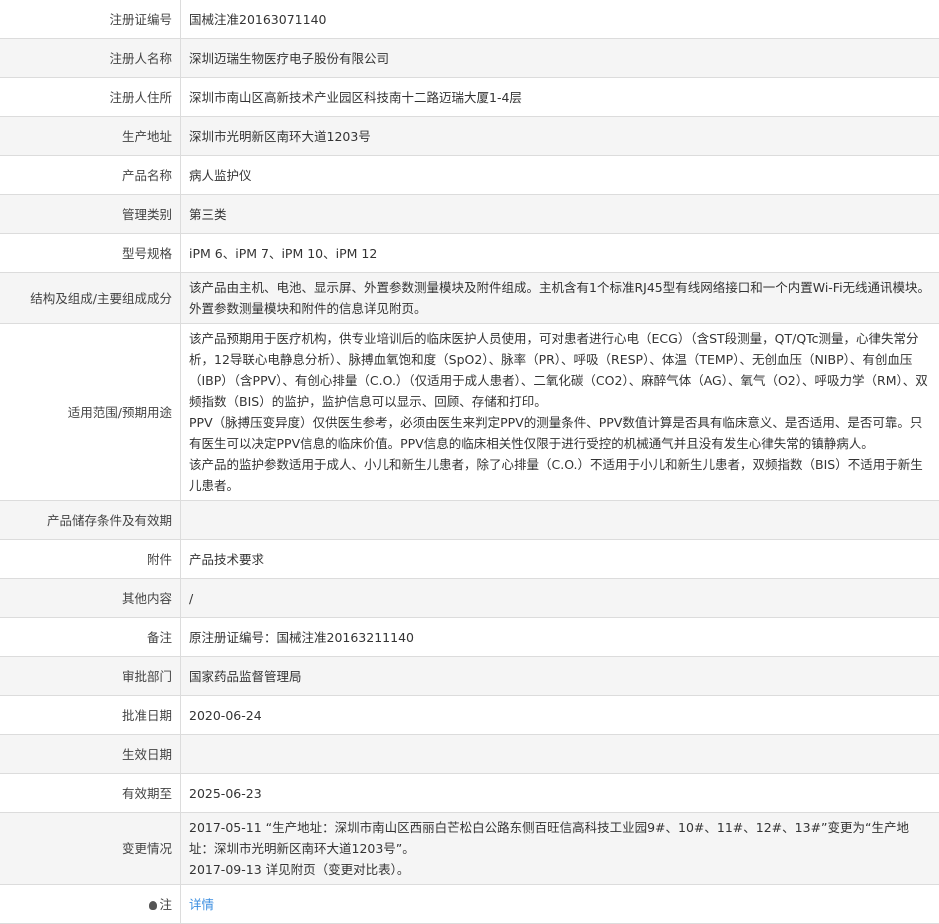  I want to click on table-row: 产品储存条件及有效期, so click(469, 520).